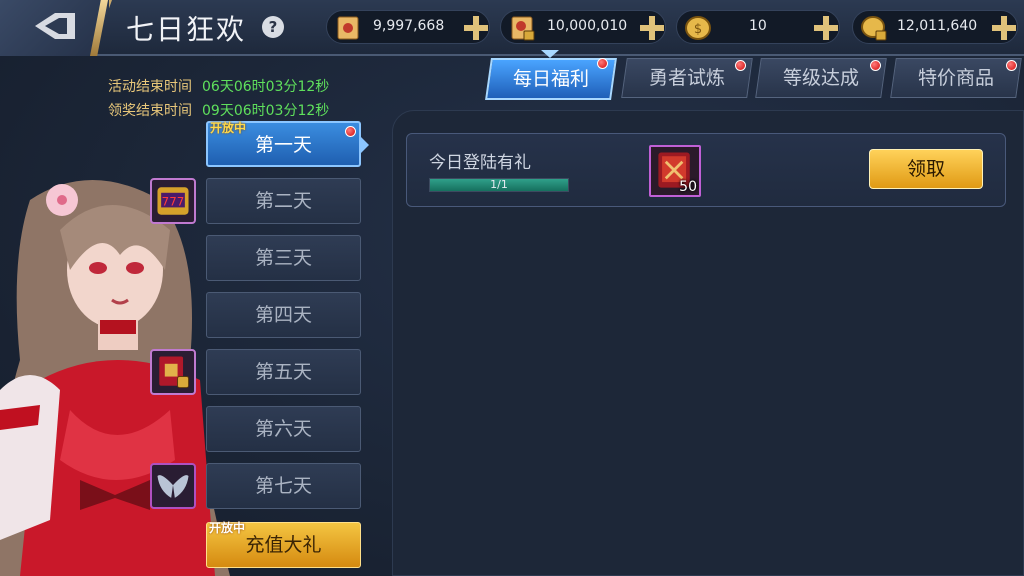 This screenshot has width=1024, height=576. What do you see at coordinates (706, 170) in the screenshot?
I see `task-row: 今日登陆有礼 1/1 50 领取` at bounding box center [706, 170].